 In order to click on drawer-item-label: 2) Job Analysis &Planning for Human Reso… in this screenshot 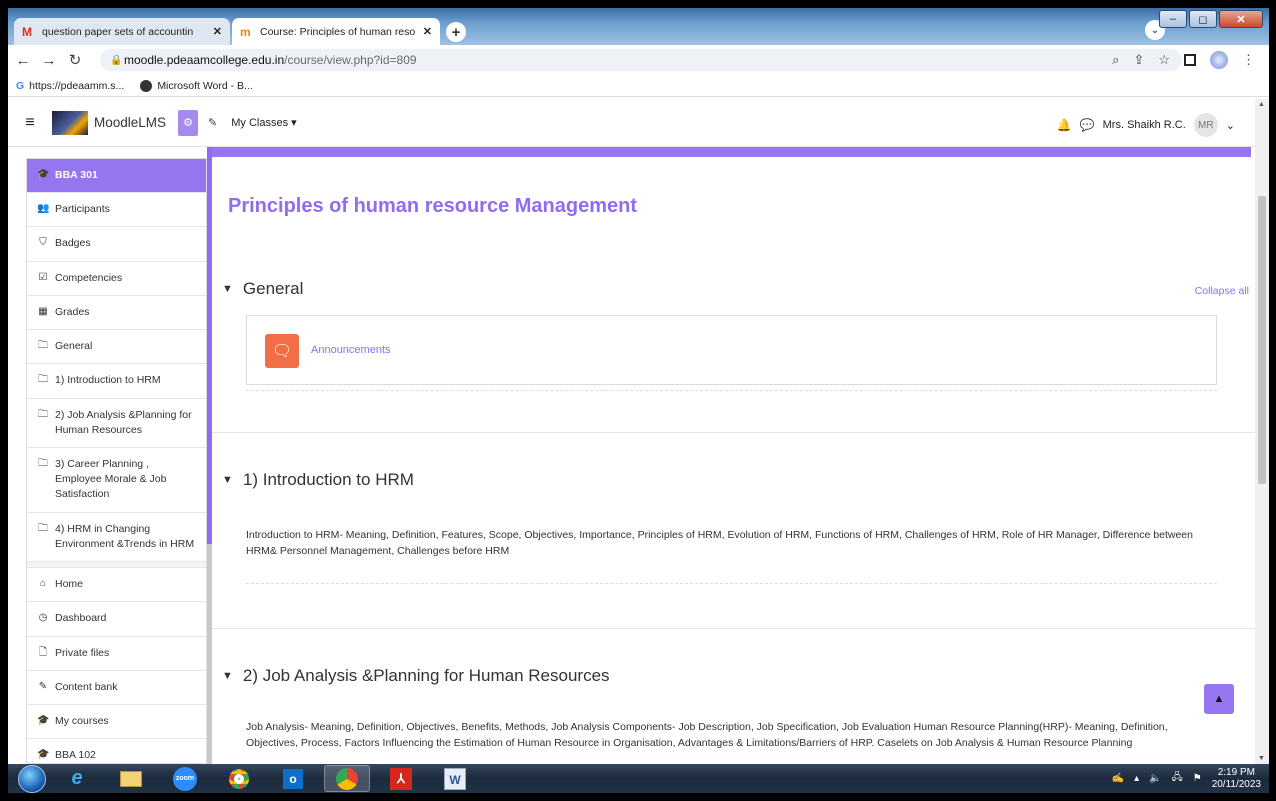, I will do `click(123, 422)`.